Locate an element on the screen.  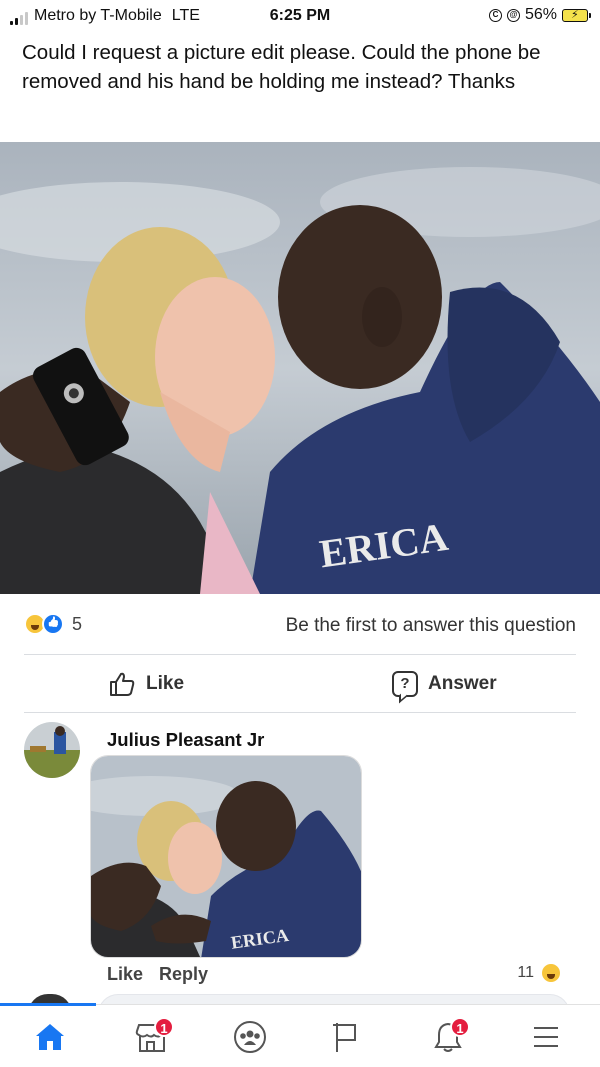
pages-flag-icon is located at coordinates (344, 1037).